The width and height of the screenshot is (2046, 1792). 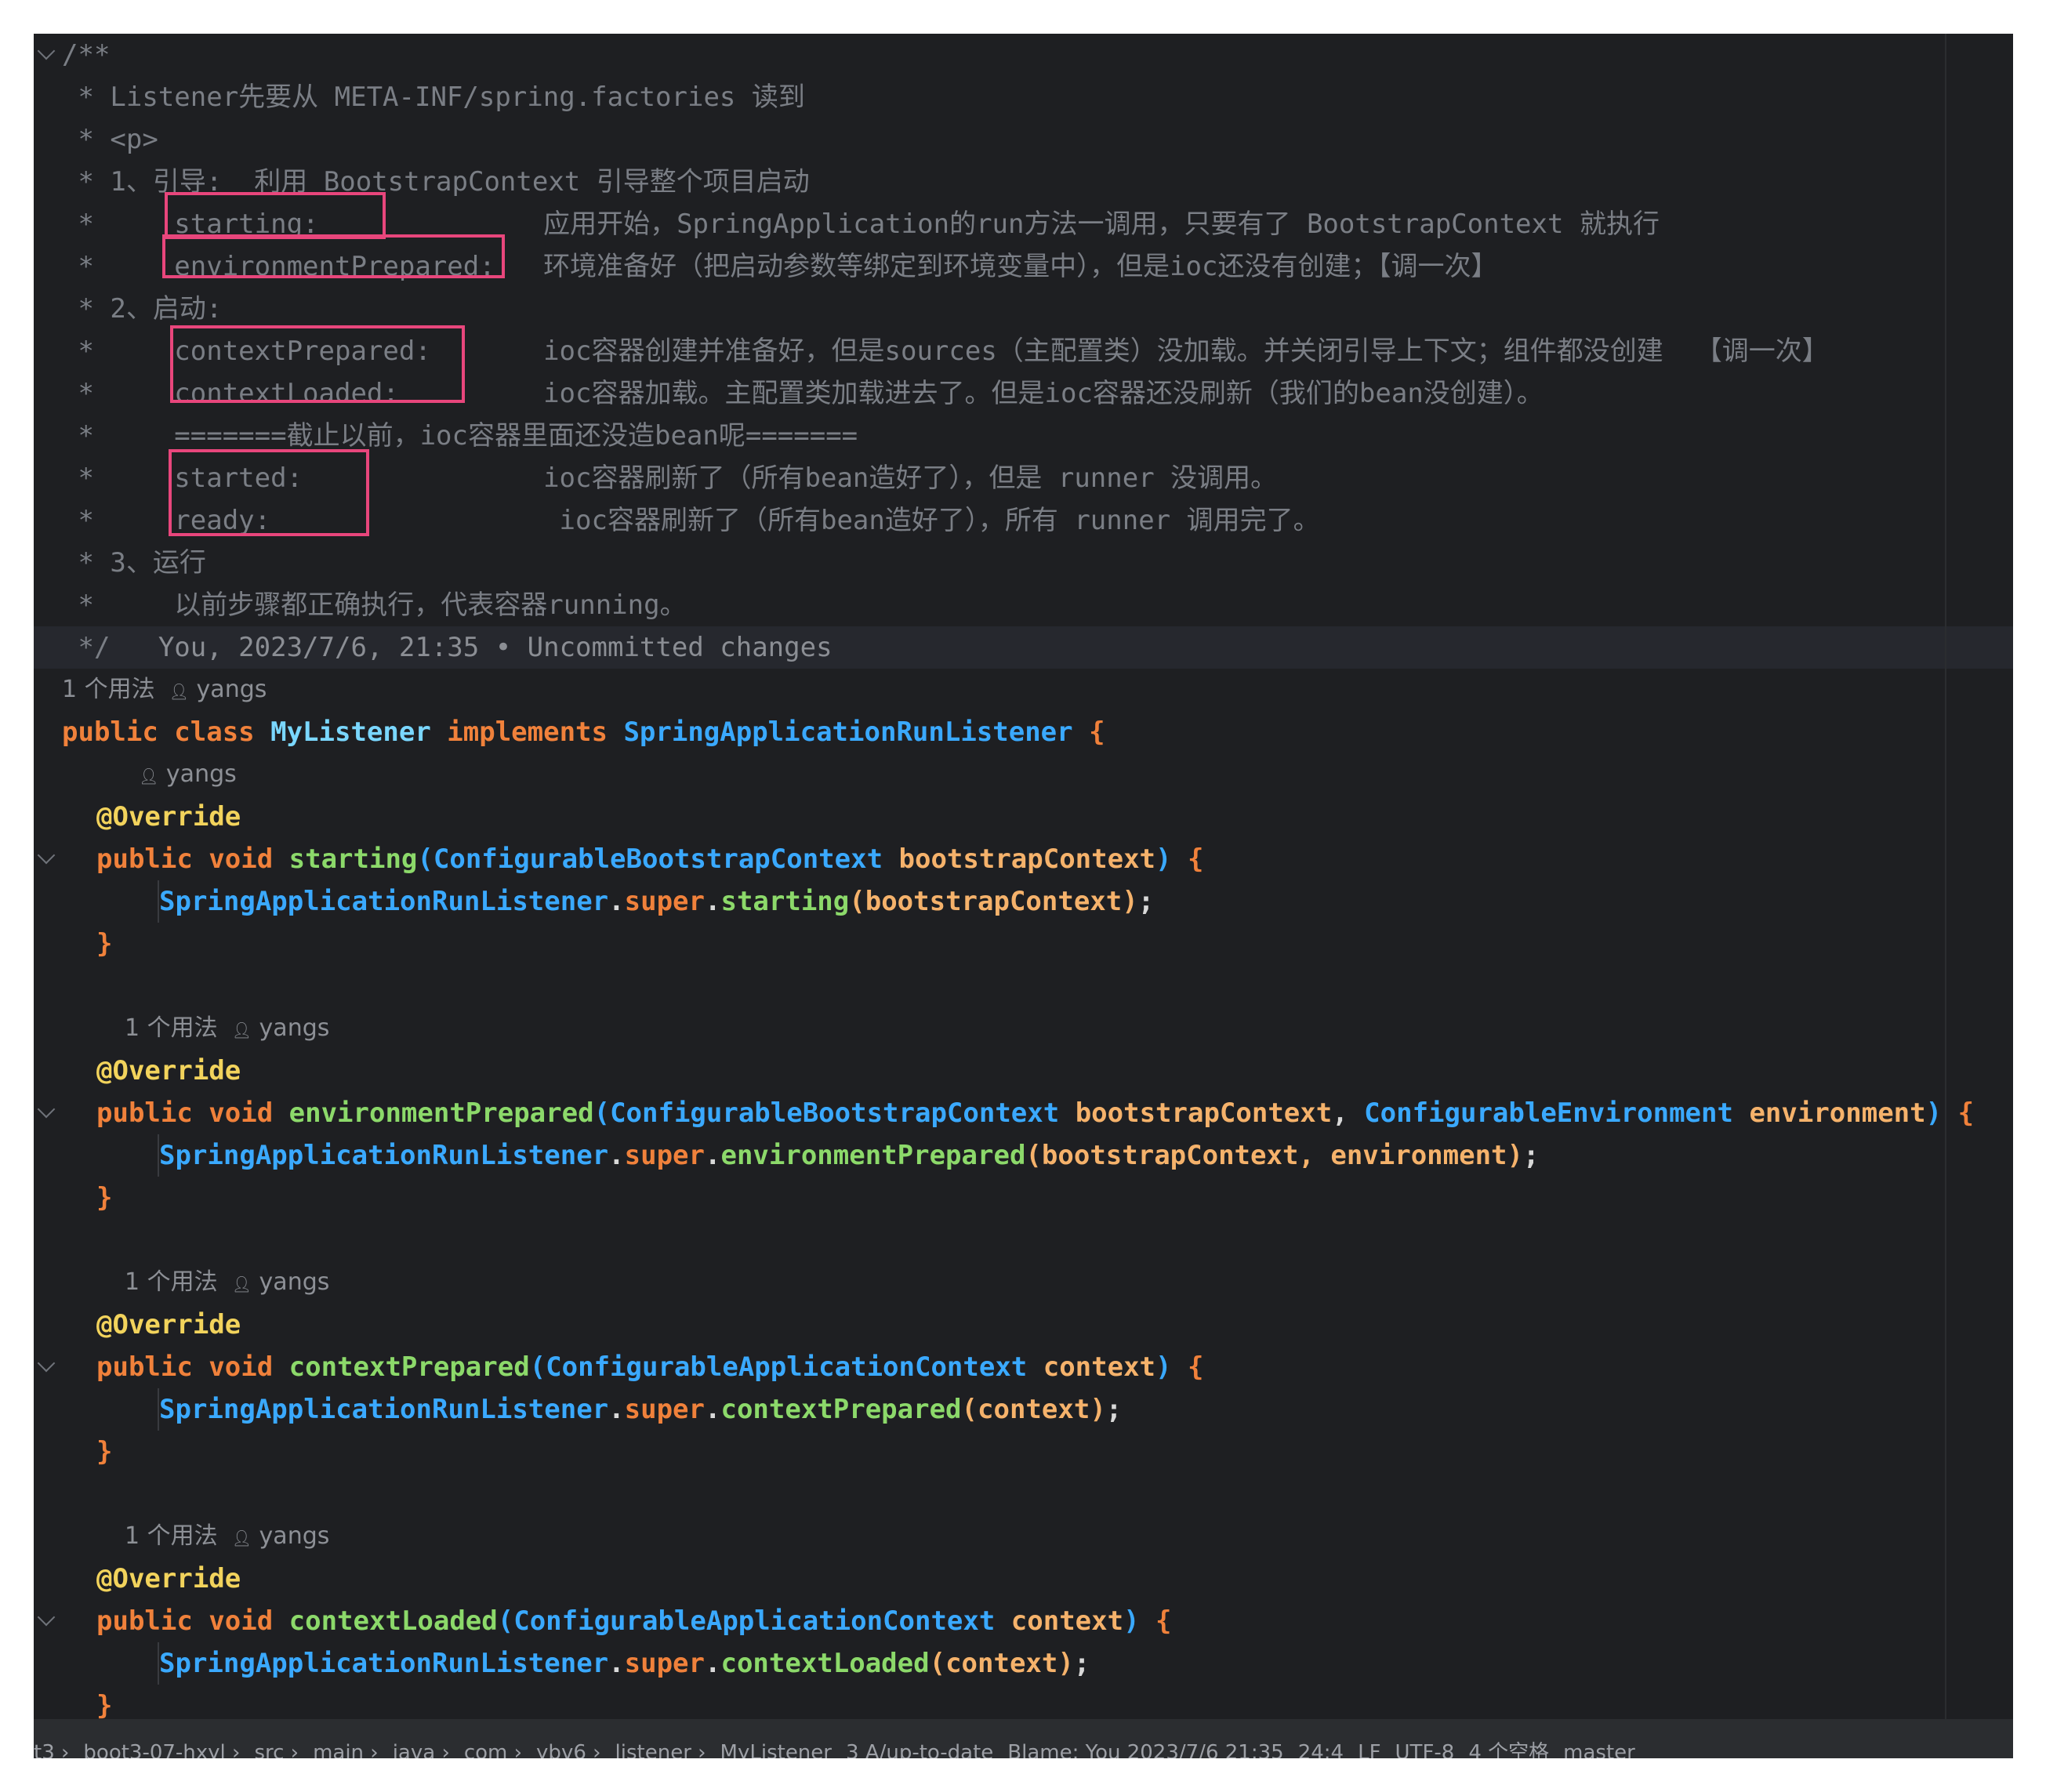 What do you see at coordinates (1321, 1749) in the screenshot?
I see `status-position: 24:4` at bounding box center [1321, 1749].